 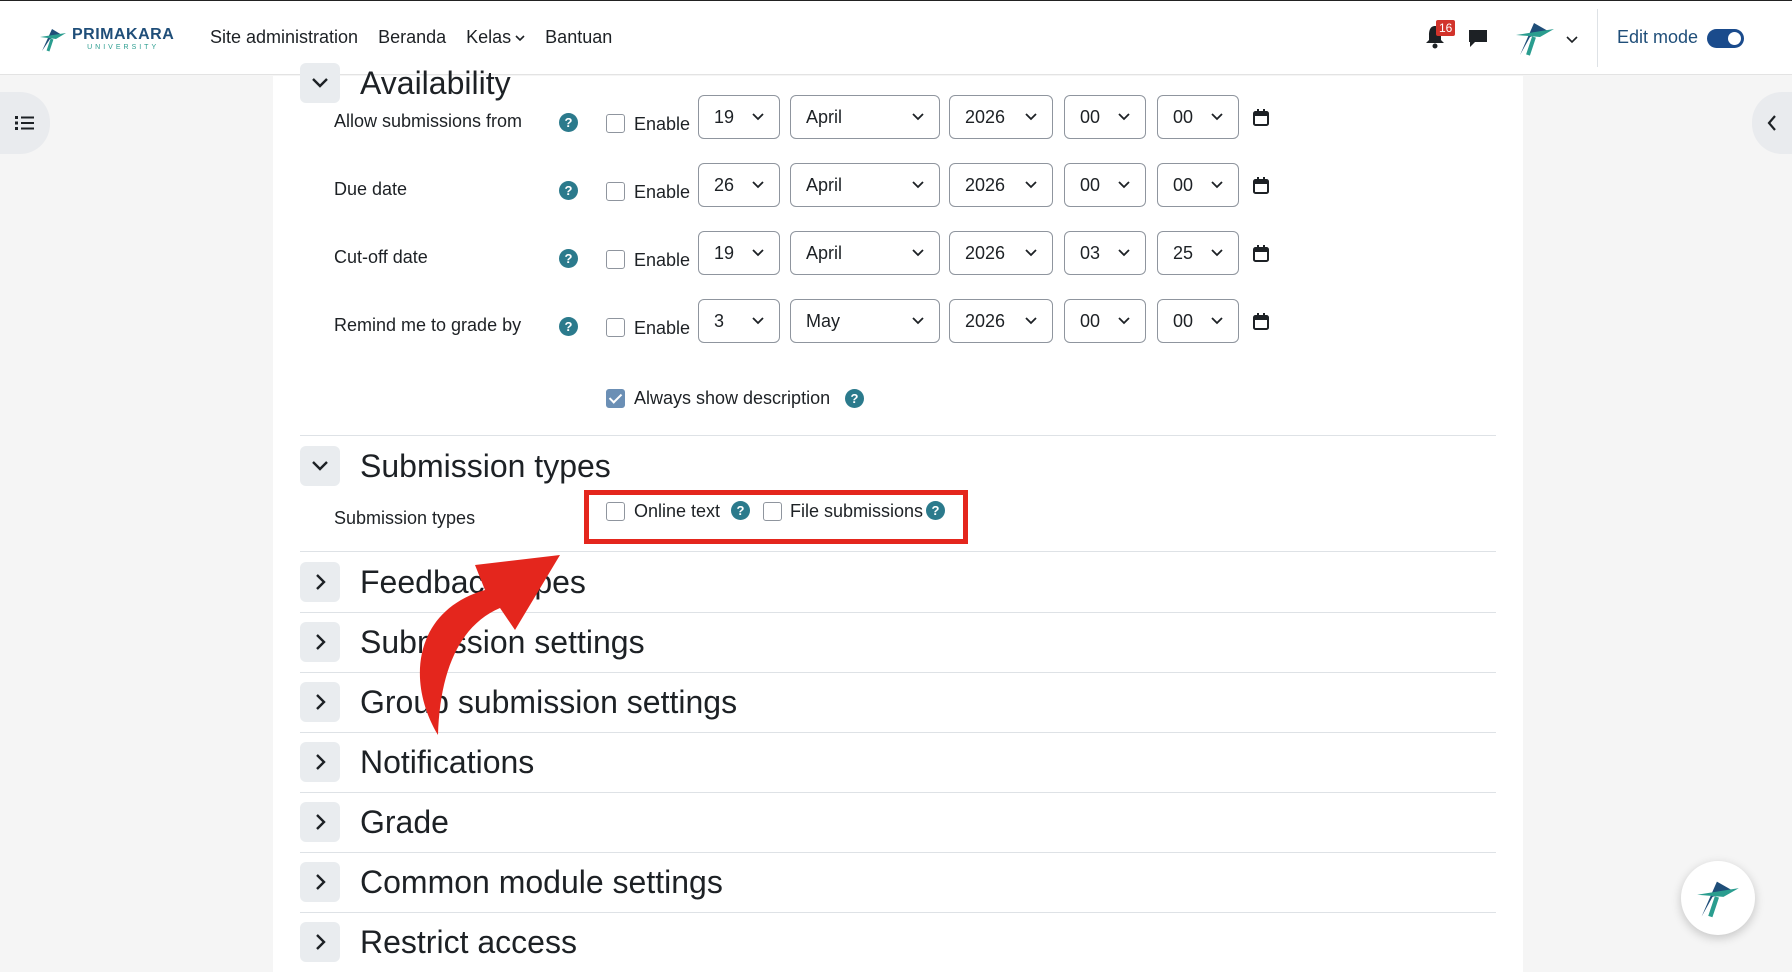 What do you see at coordinates (412, 37) in the screenshot?
I see `nav-beranda: Beranda` at bounding box center [412, 37].